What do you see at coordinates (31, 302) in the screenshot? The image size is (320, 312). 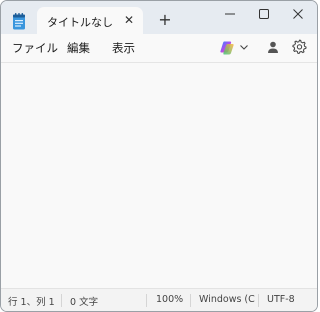 I see `status-cursor-position: 行 1、列 1` at bounding box center [31, 302].